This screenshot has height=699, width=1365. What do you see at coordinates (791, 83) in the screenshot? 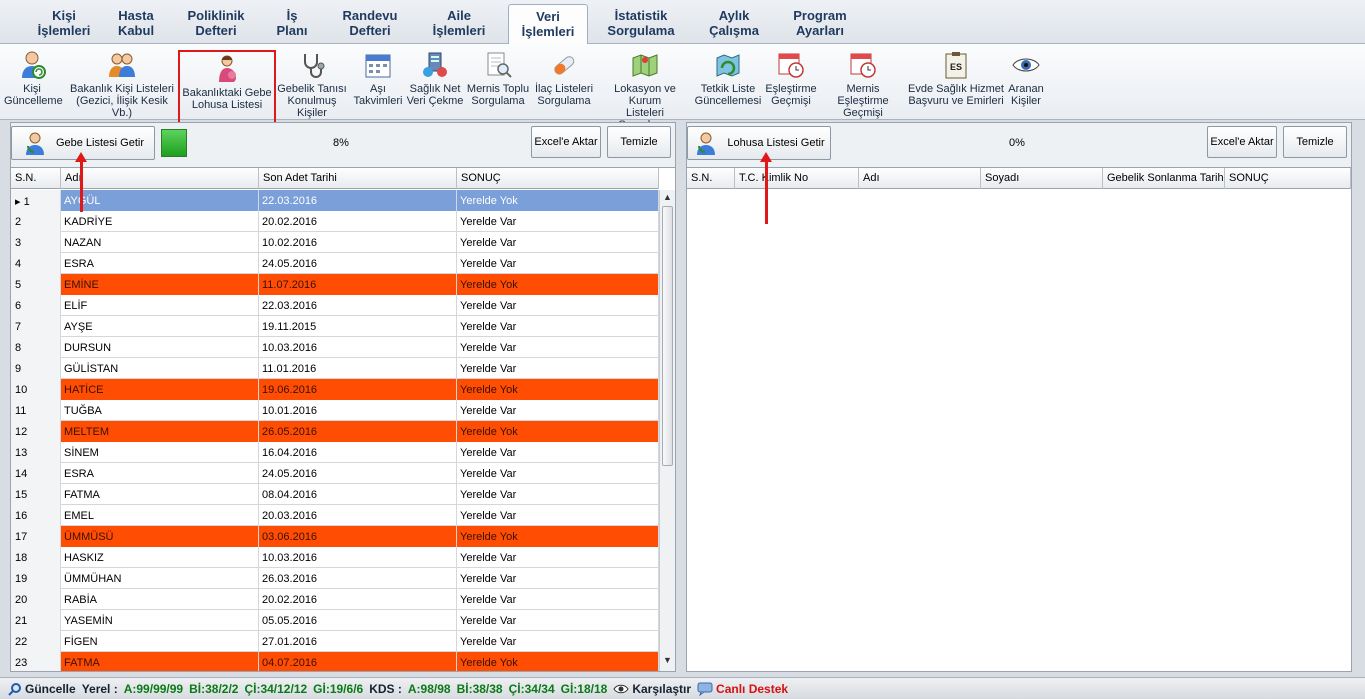
I see `ribbon-eslestirme-gecmisi-button: Eşleştirme Geçmişi` at bounding box center [791, 83].